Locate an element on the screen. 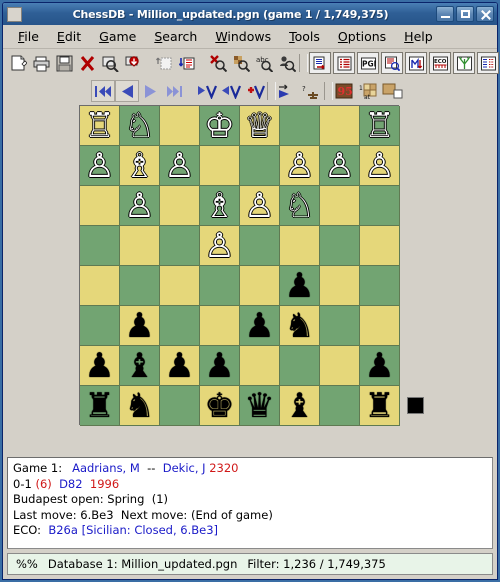  eco-browser-icon: ECO is located at coordinates (440, 63).